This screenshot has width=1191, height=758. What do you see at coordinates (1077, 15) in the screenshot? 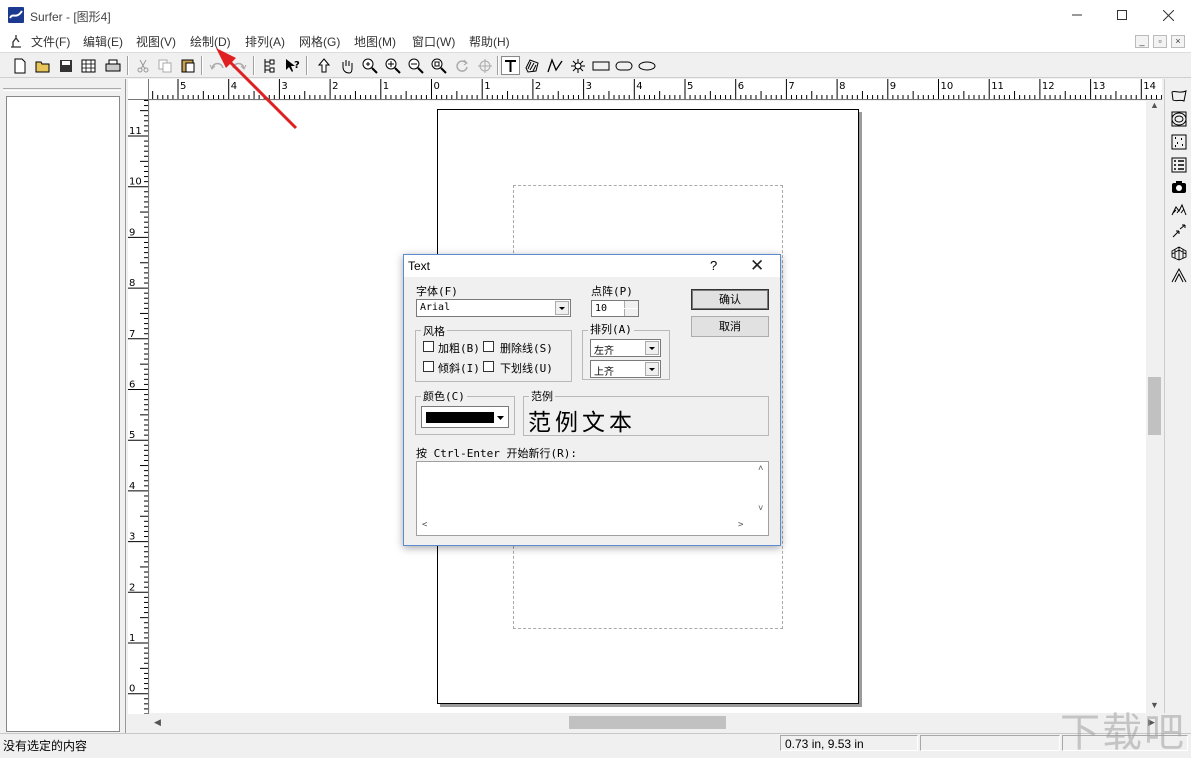
I see `minimize-button` at bounding box center [1077, 15].